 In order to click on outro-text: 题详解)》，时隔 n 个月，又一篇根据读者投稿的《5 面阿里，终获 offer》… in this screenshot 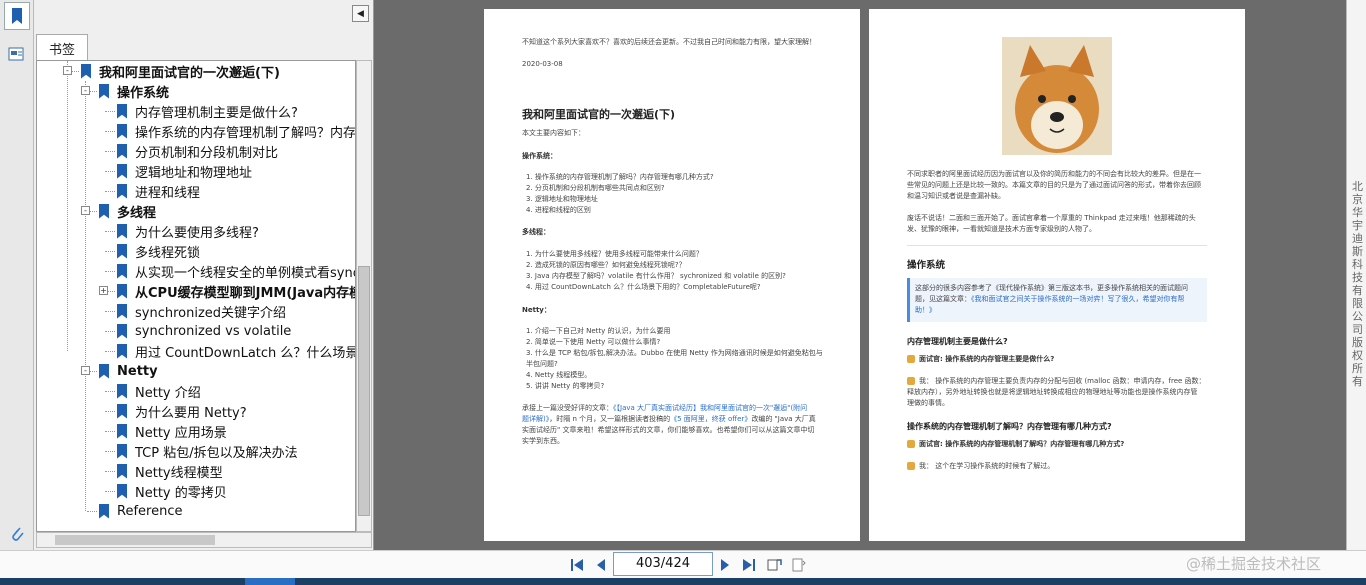, I will do `click(669, 419)`.